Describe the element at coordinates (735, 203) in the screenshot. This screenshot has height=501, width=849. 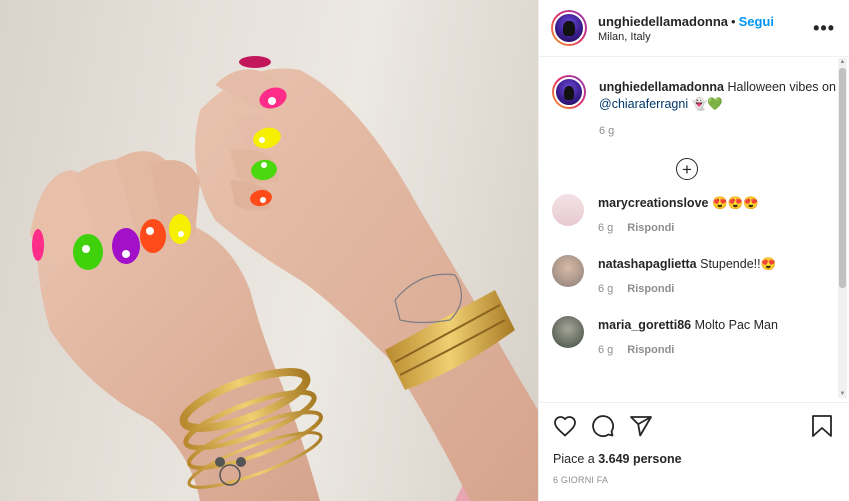
I see `comment-text: 😍😍😍` at that location.